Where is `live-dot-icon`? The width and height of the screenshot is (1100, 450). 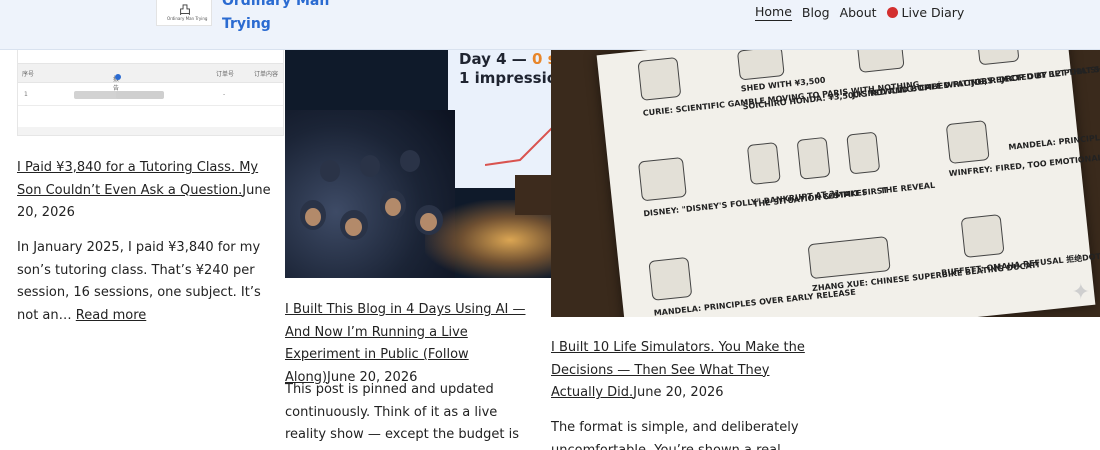
live-dot-icon is located at coordinates (892, 12).